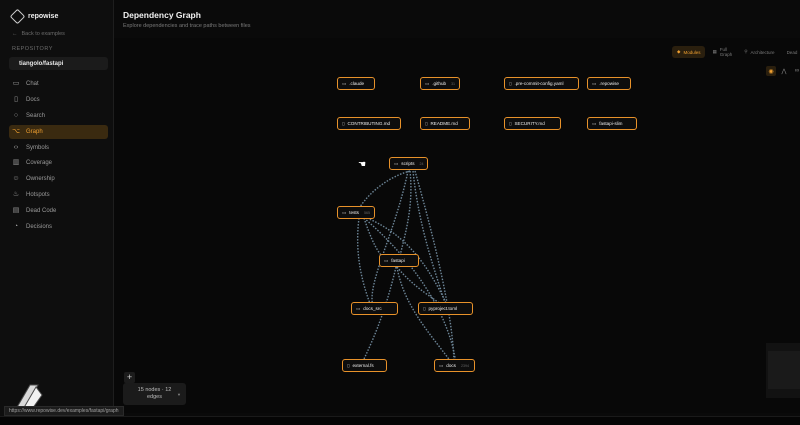 The image size is (800, 425). I want to click on graph-node: ▯ SECURITY.md, so click(532, 123).